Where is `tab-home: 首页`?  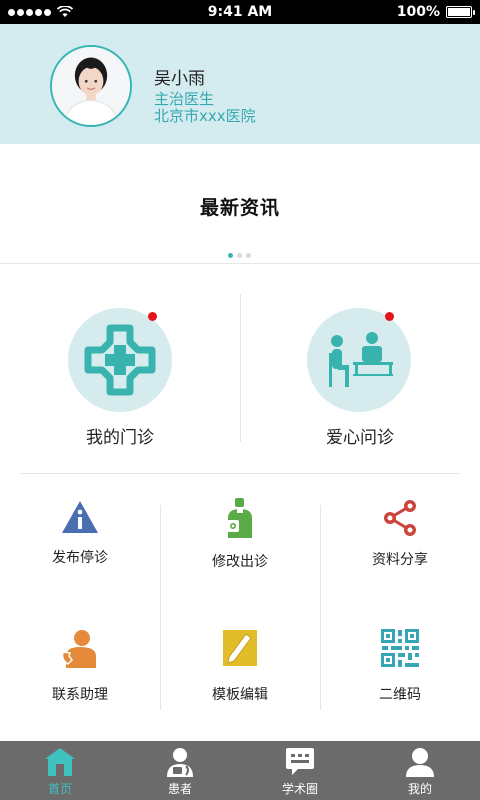
tab-home: 首页 is located at coordinates (60, 770).